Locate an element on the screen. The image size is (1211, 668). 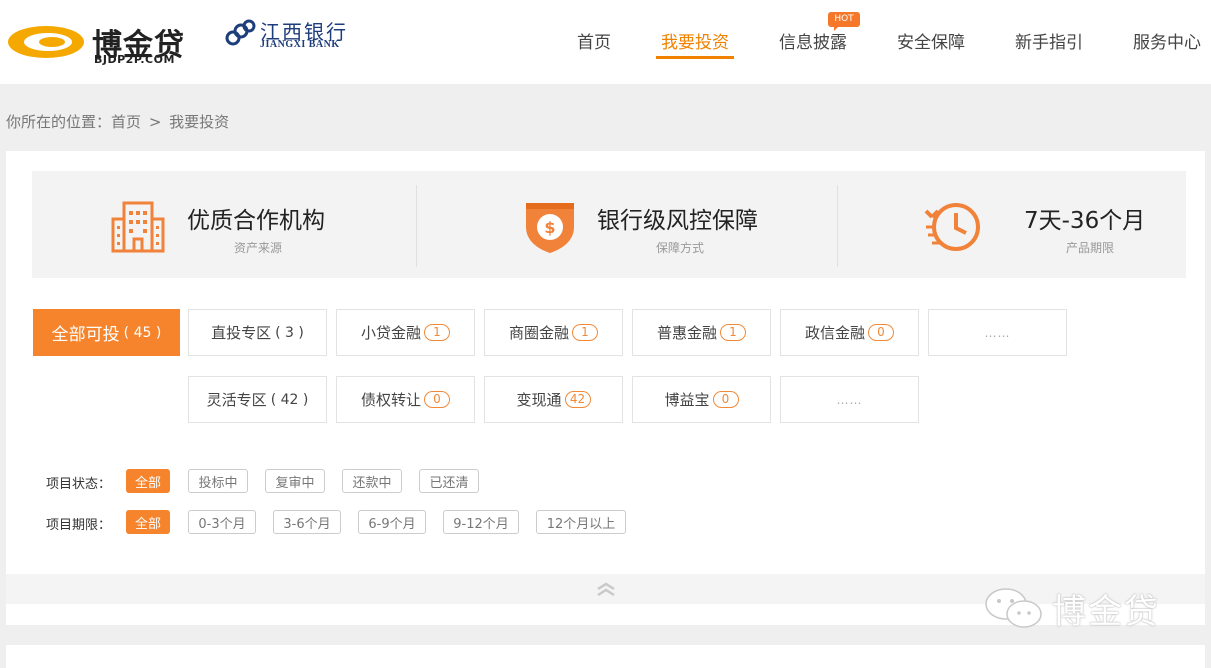
tab-label: 债权转让 is located at coordinates (390, 400).